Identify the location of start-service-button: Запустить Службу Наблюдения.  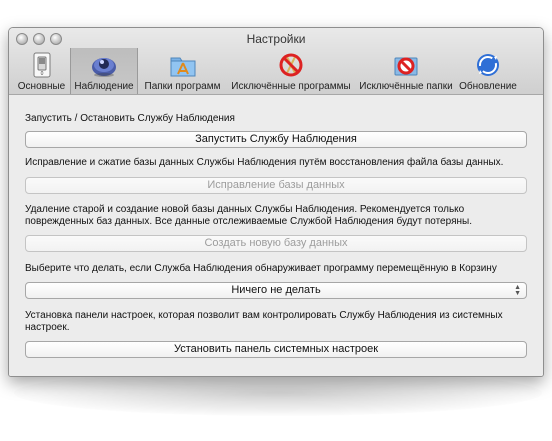
(276, 139).